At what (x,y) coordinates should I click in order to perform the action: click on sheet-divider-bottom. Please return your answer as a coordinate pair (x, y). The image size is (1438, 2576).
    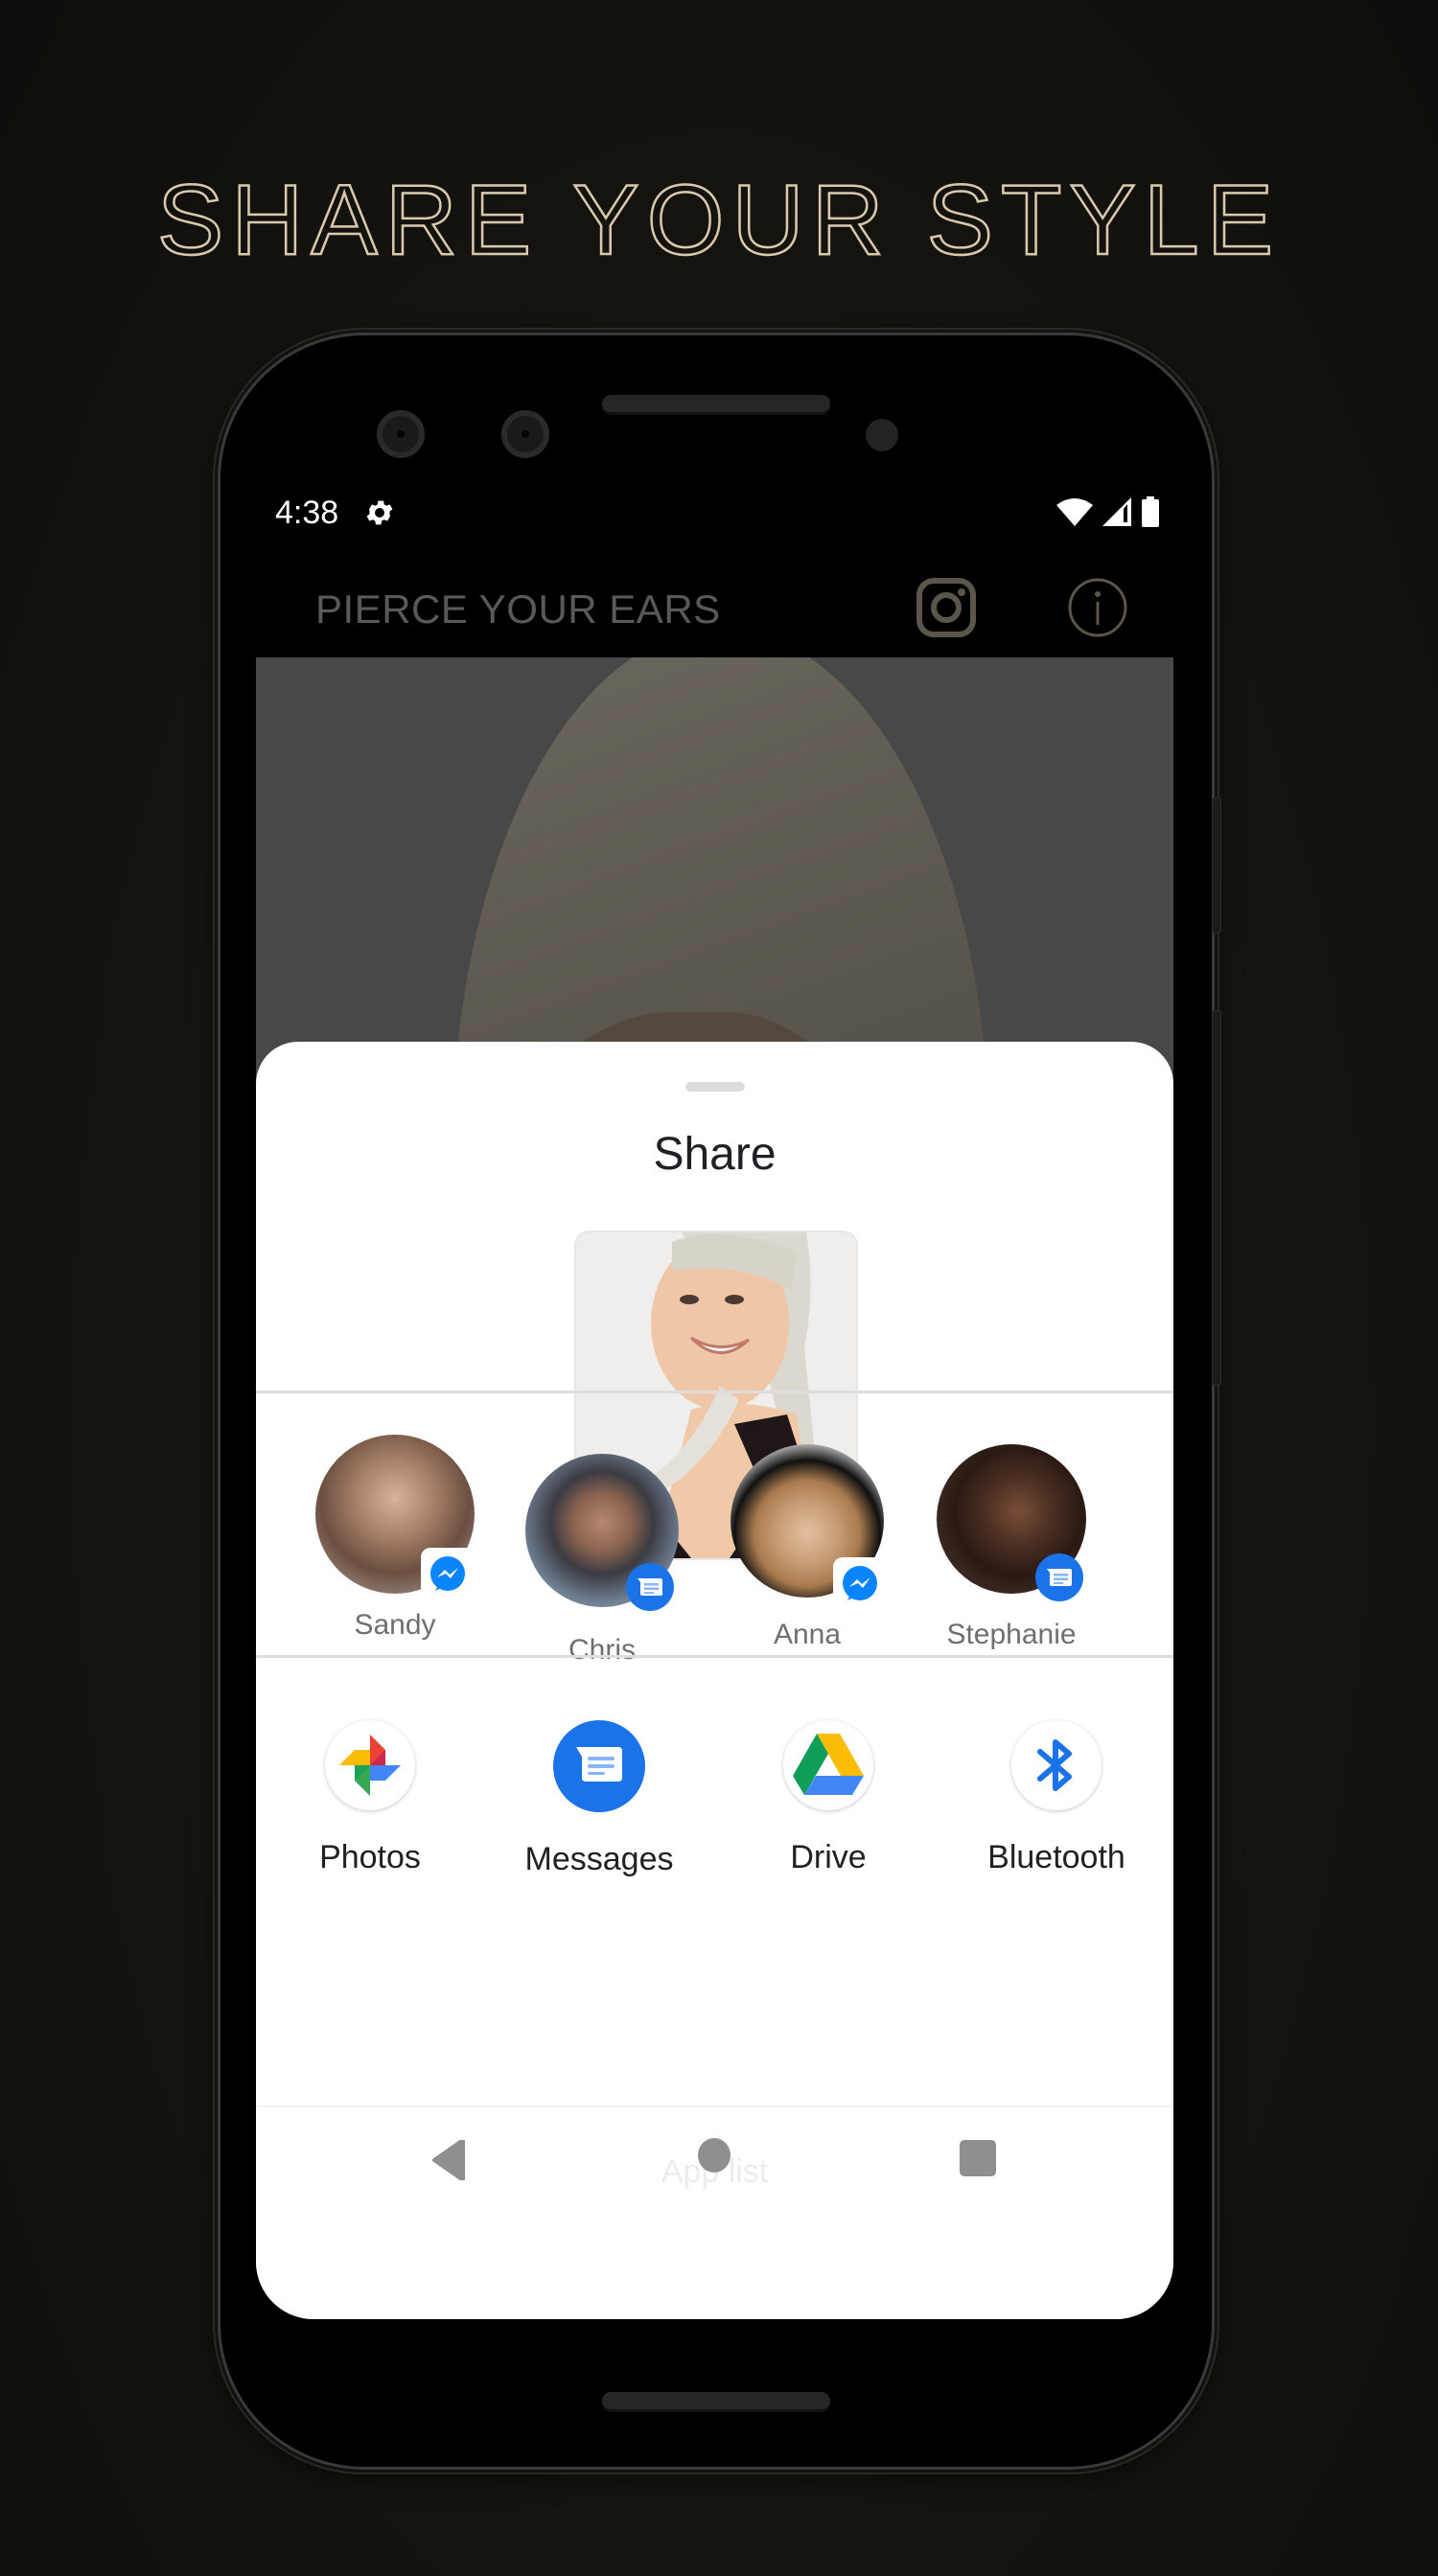
    Looking at the image, I should click on (714, 1656).